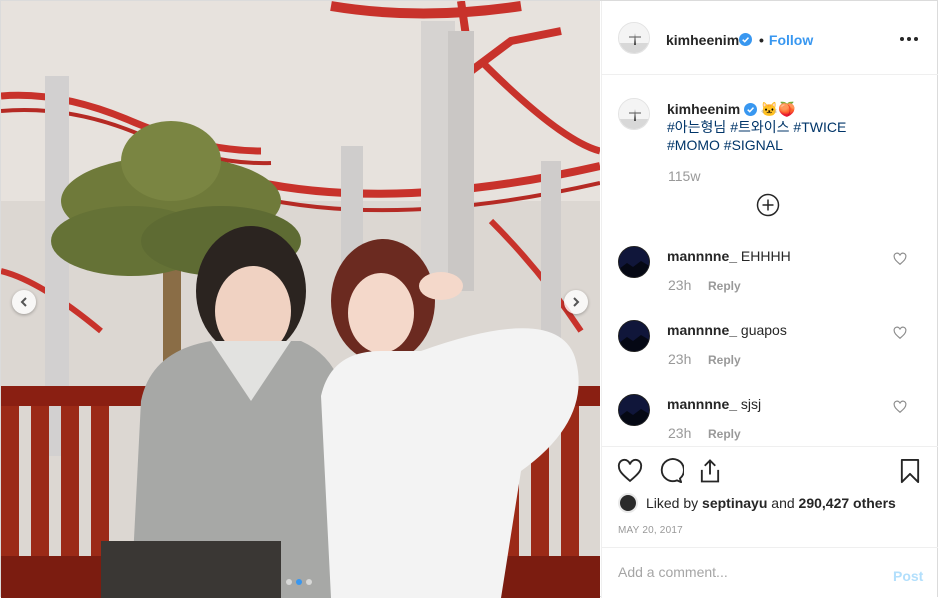 Image resolution: width=938 pixels, height=599 pixels. I want to click on liker-avatar, so click(628, 503).